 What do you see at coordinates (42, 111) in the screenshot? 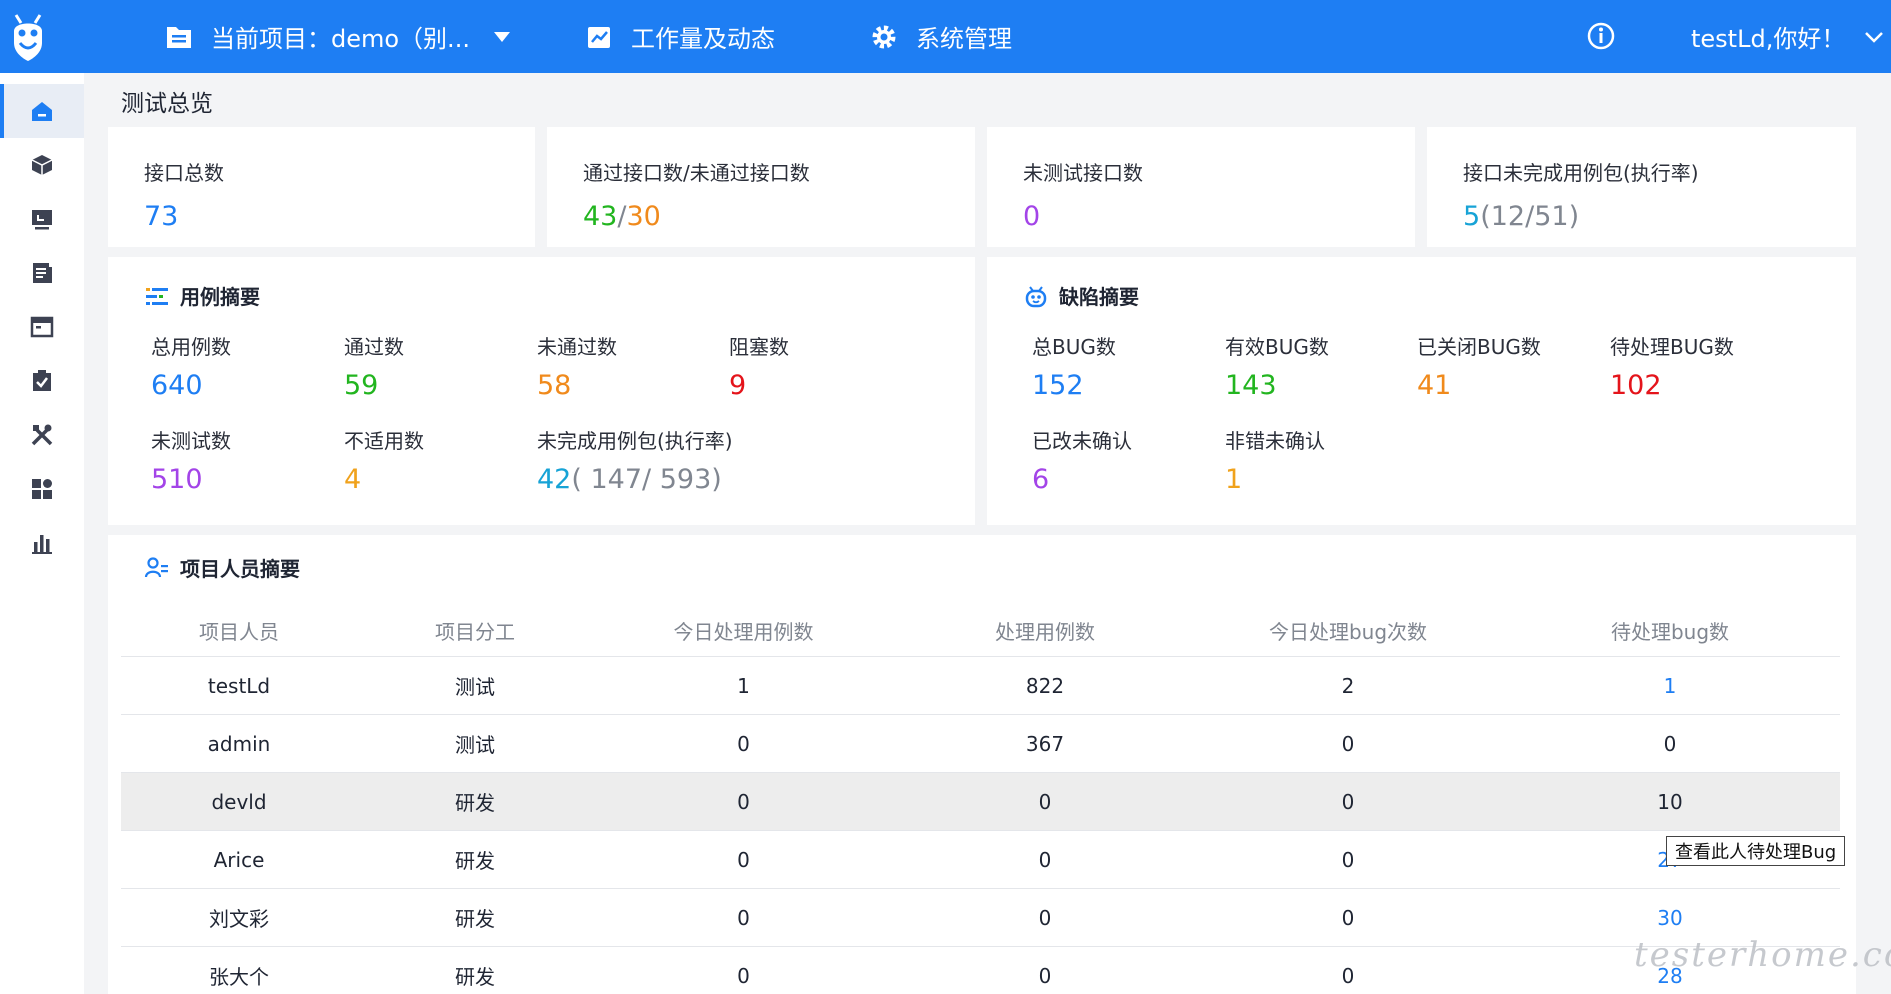
I see `sidebar-item-home` at bounding box center [42, 111].